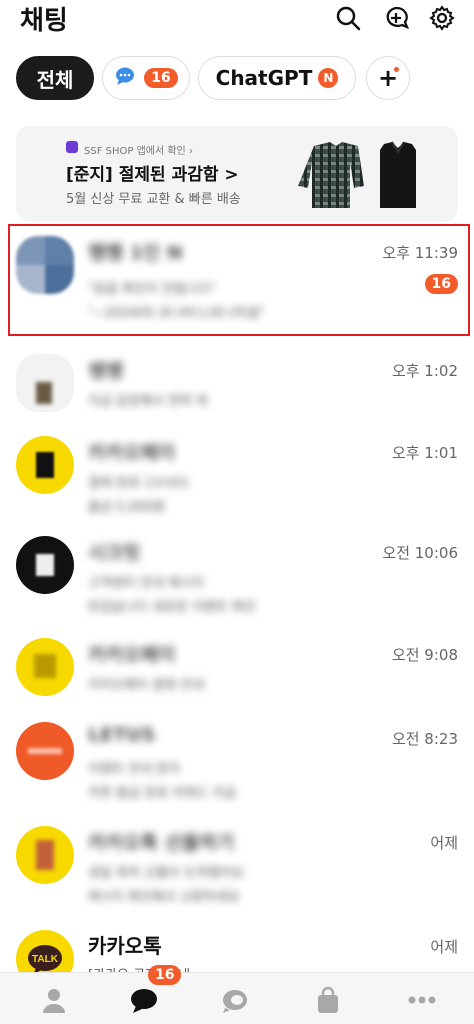  Describe the element at coordinates (236, 1000) in the screenshot. I see `openchat-tab-icon` at that location.